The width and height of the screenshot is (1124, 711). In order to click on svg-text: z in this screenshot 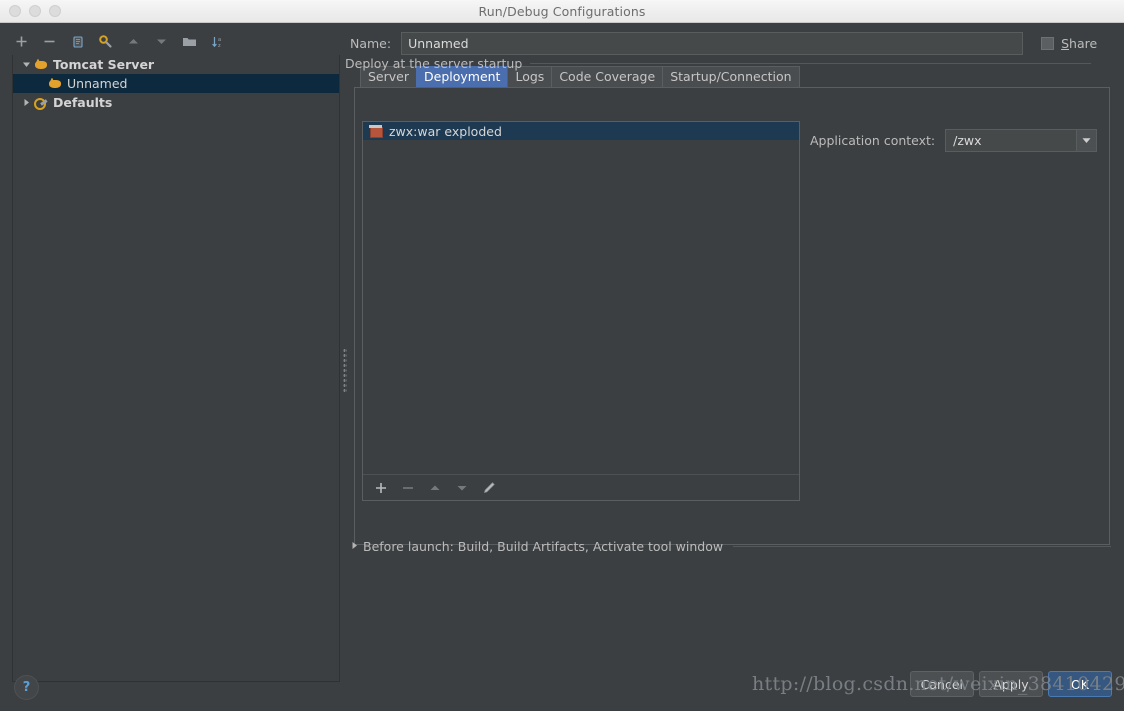, I will do `click(219, 46)`.